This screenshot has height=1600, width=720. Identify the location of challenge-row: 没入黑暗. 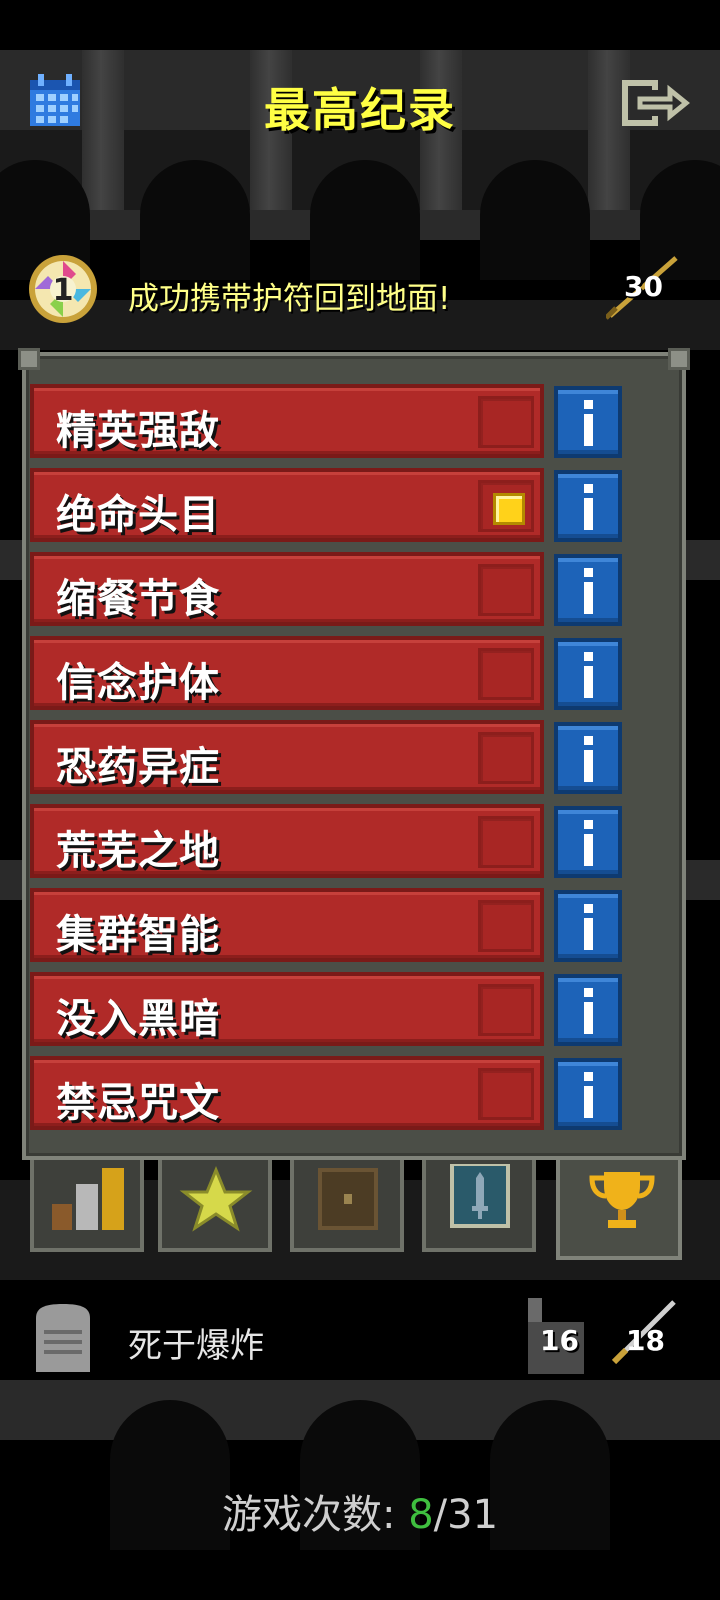
(287, 1009).